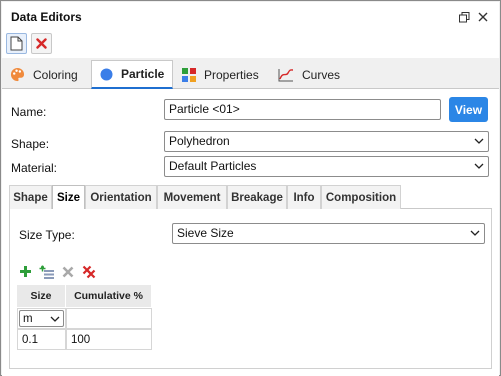 This screenshot has width=501, height=376. What do you see at coordinates (68, 197) in the screenshot?
I see `subtab-size: Size` at bounding box center [68, 197].